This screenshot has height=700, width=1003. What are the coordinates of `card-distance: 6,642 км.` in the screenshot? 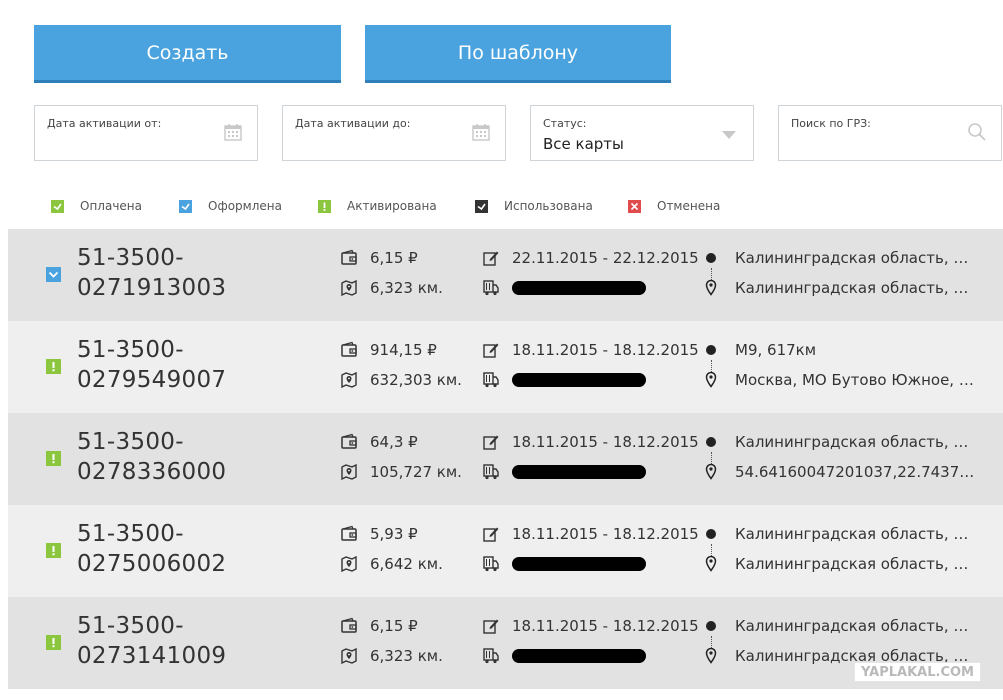 It's located at (391, 564).